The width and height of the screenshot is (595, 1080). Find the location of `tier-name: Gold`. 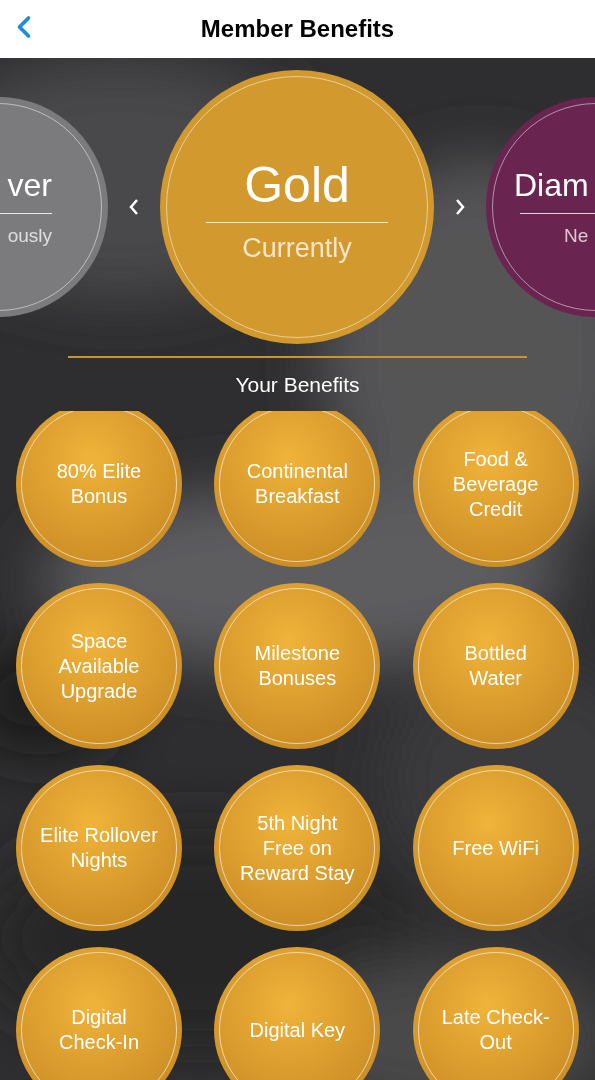

tier-name: Gold is located at coordinates (297, 185).